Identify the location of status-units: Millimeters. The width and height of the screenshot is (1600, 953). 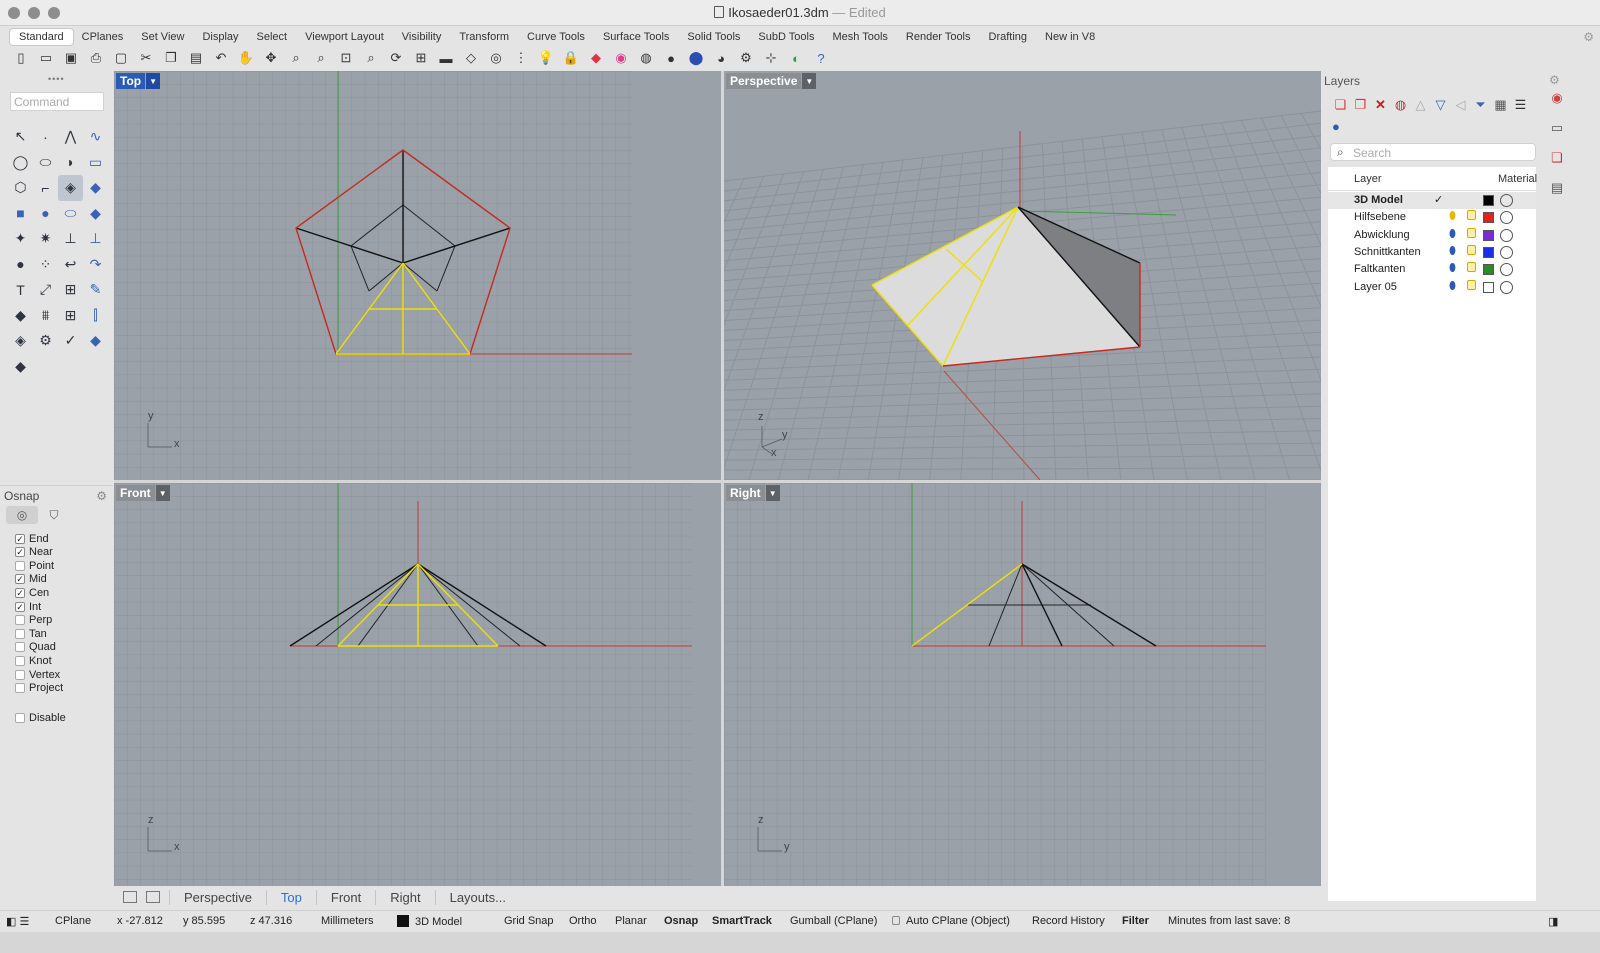
(347, 921).